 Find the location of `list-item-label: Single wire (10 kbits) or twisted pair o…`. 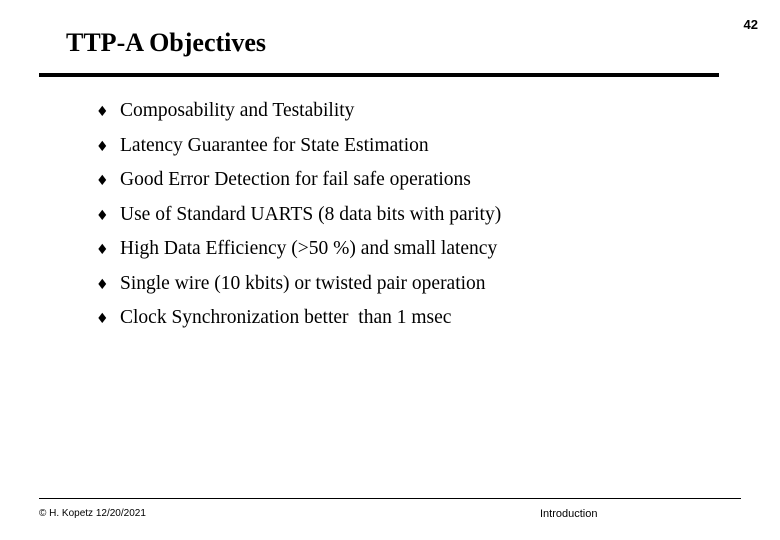

list-item-label: Single wire (10 kbits) or twisted pair o… is located at coordinates (303, 283).